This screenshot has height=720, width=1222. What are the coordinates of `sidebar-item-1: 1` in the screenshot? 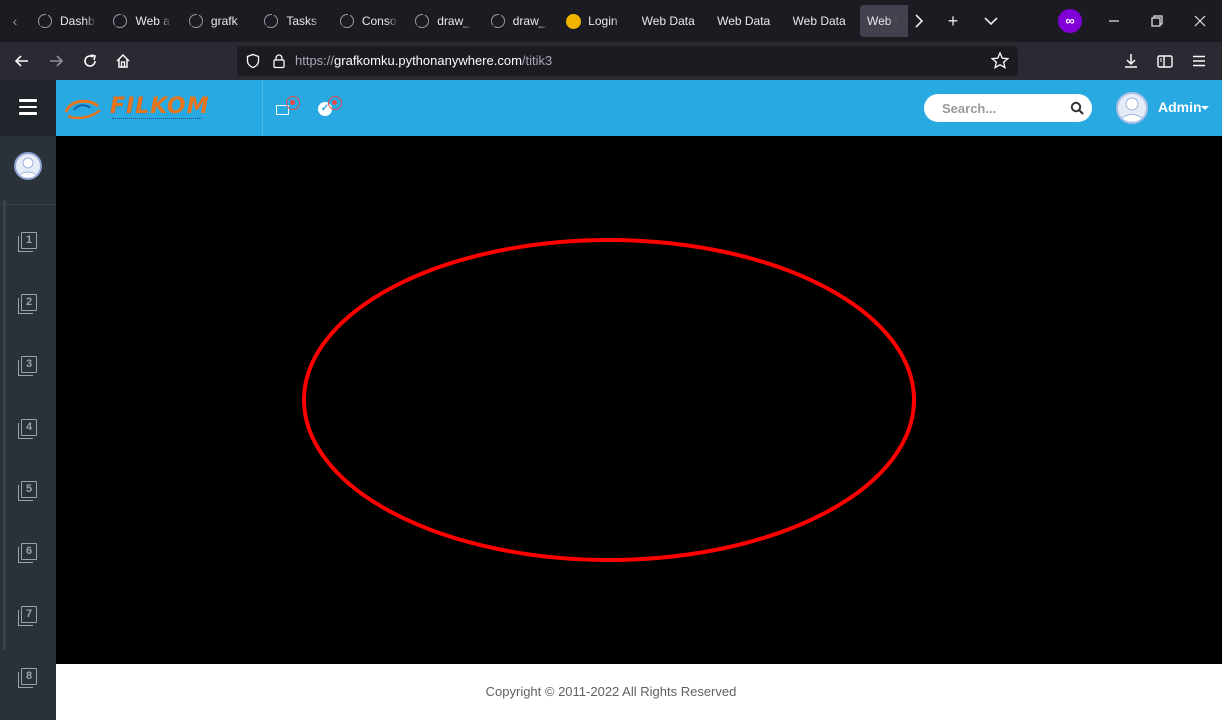 It's located at (29, 243).